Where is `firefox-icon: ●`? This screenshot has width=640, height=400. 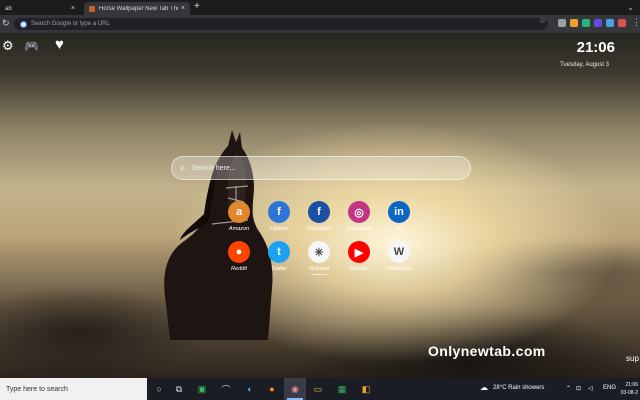
firefox-icon: ● is located at coordinates (272, 389).